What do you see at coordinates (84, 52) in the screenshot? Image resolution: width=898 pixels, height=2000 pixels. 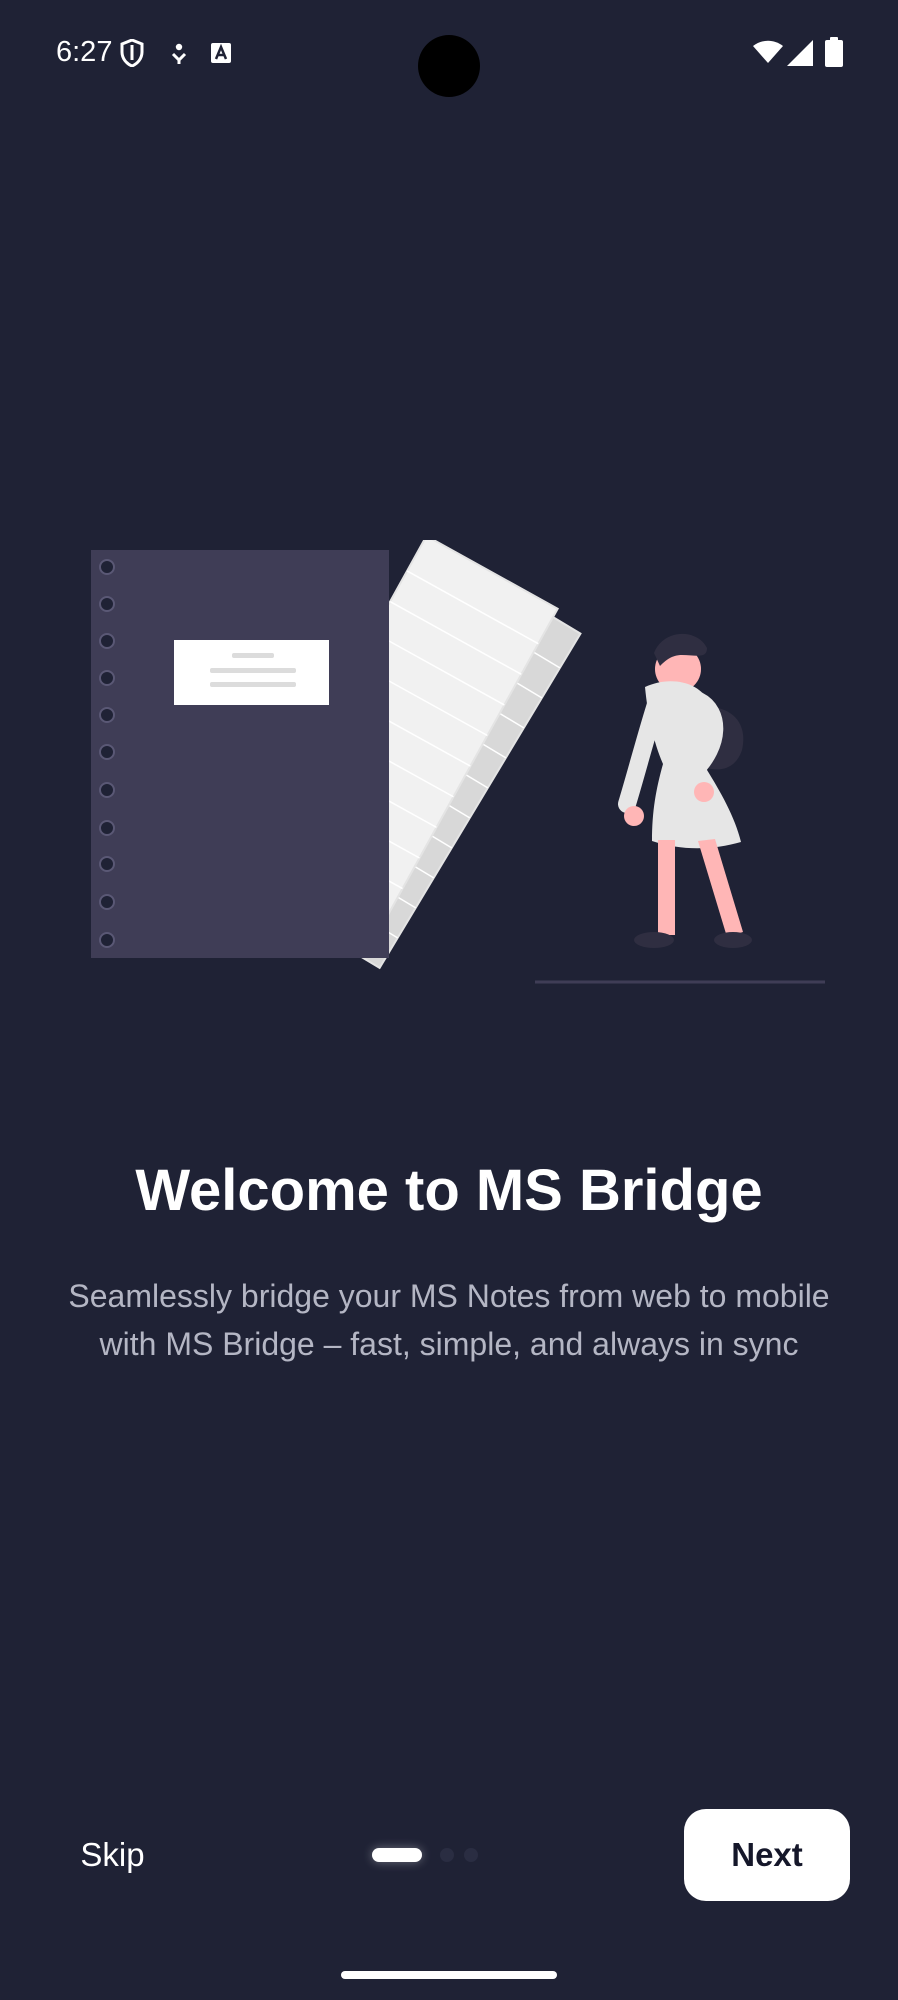 I see `status-time: 6:27` at bounding box center [84, 52].